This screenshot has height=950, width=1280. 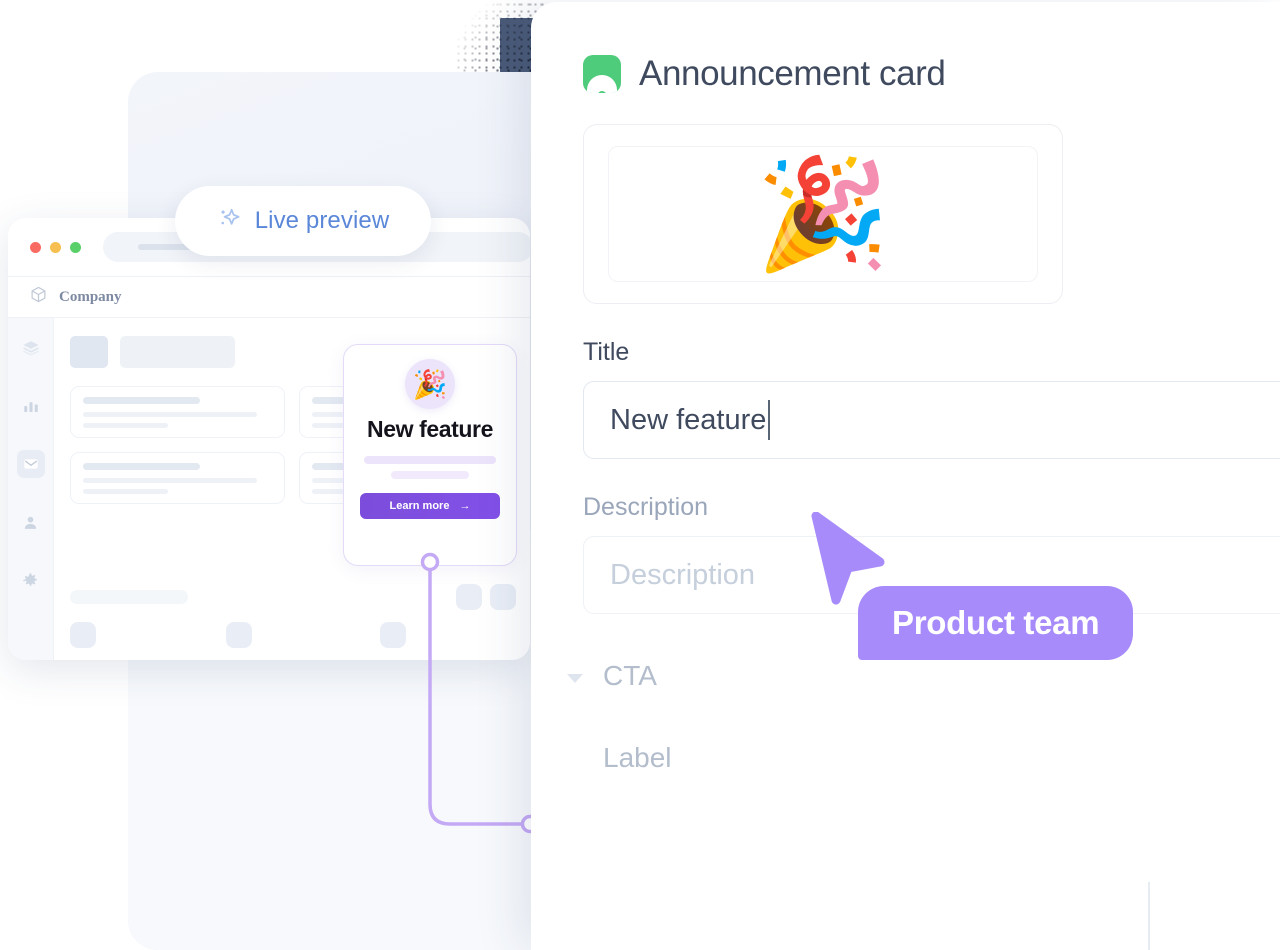 What do you see at coordinates (269, 297) in the screenshot?
I see `breadcrumb: Company` at bounding box center [269, 297].